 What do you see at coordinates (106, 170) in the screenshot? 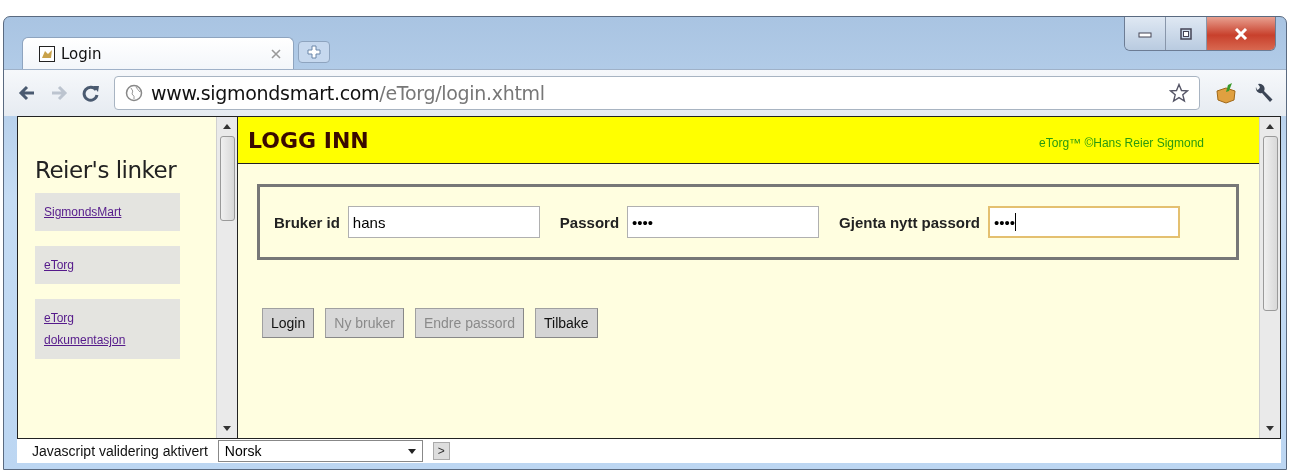
I see `sidebar-heading: Reier's linker` at bounding box center [106, 170].